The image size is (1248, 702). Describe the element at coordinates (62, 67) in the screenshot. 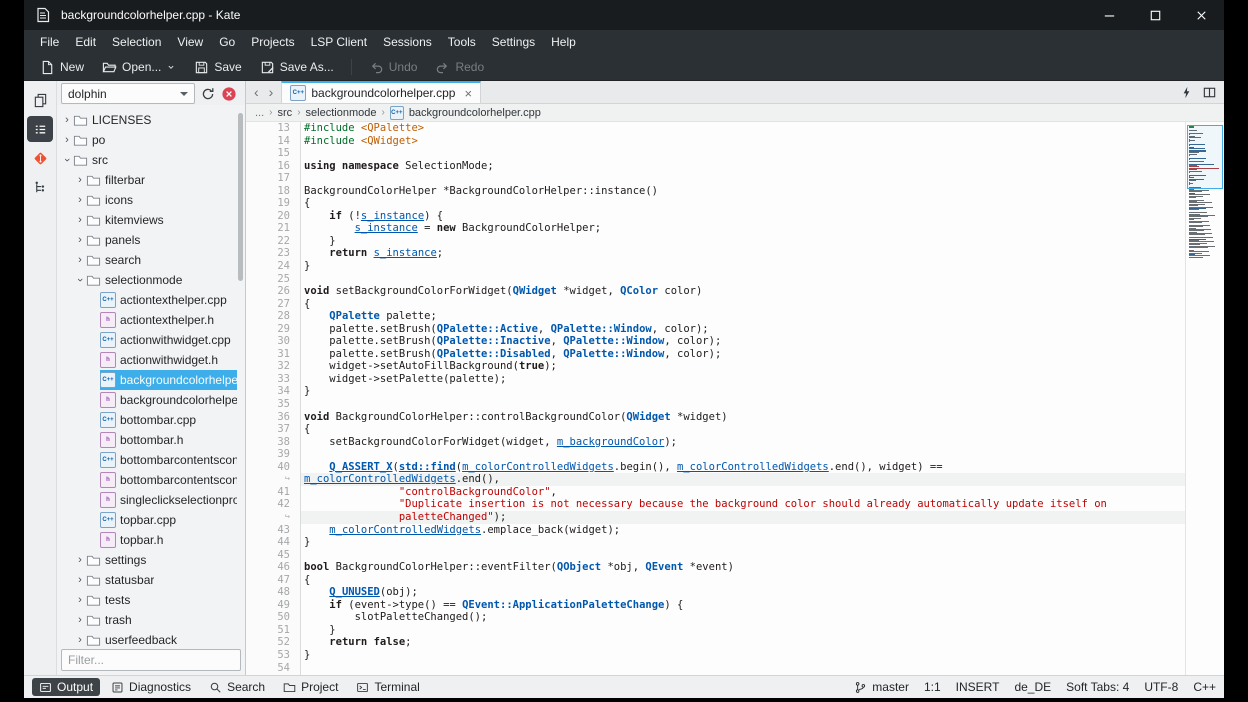

I see `new-button: New` at that location.